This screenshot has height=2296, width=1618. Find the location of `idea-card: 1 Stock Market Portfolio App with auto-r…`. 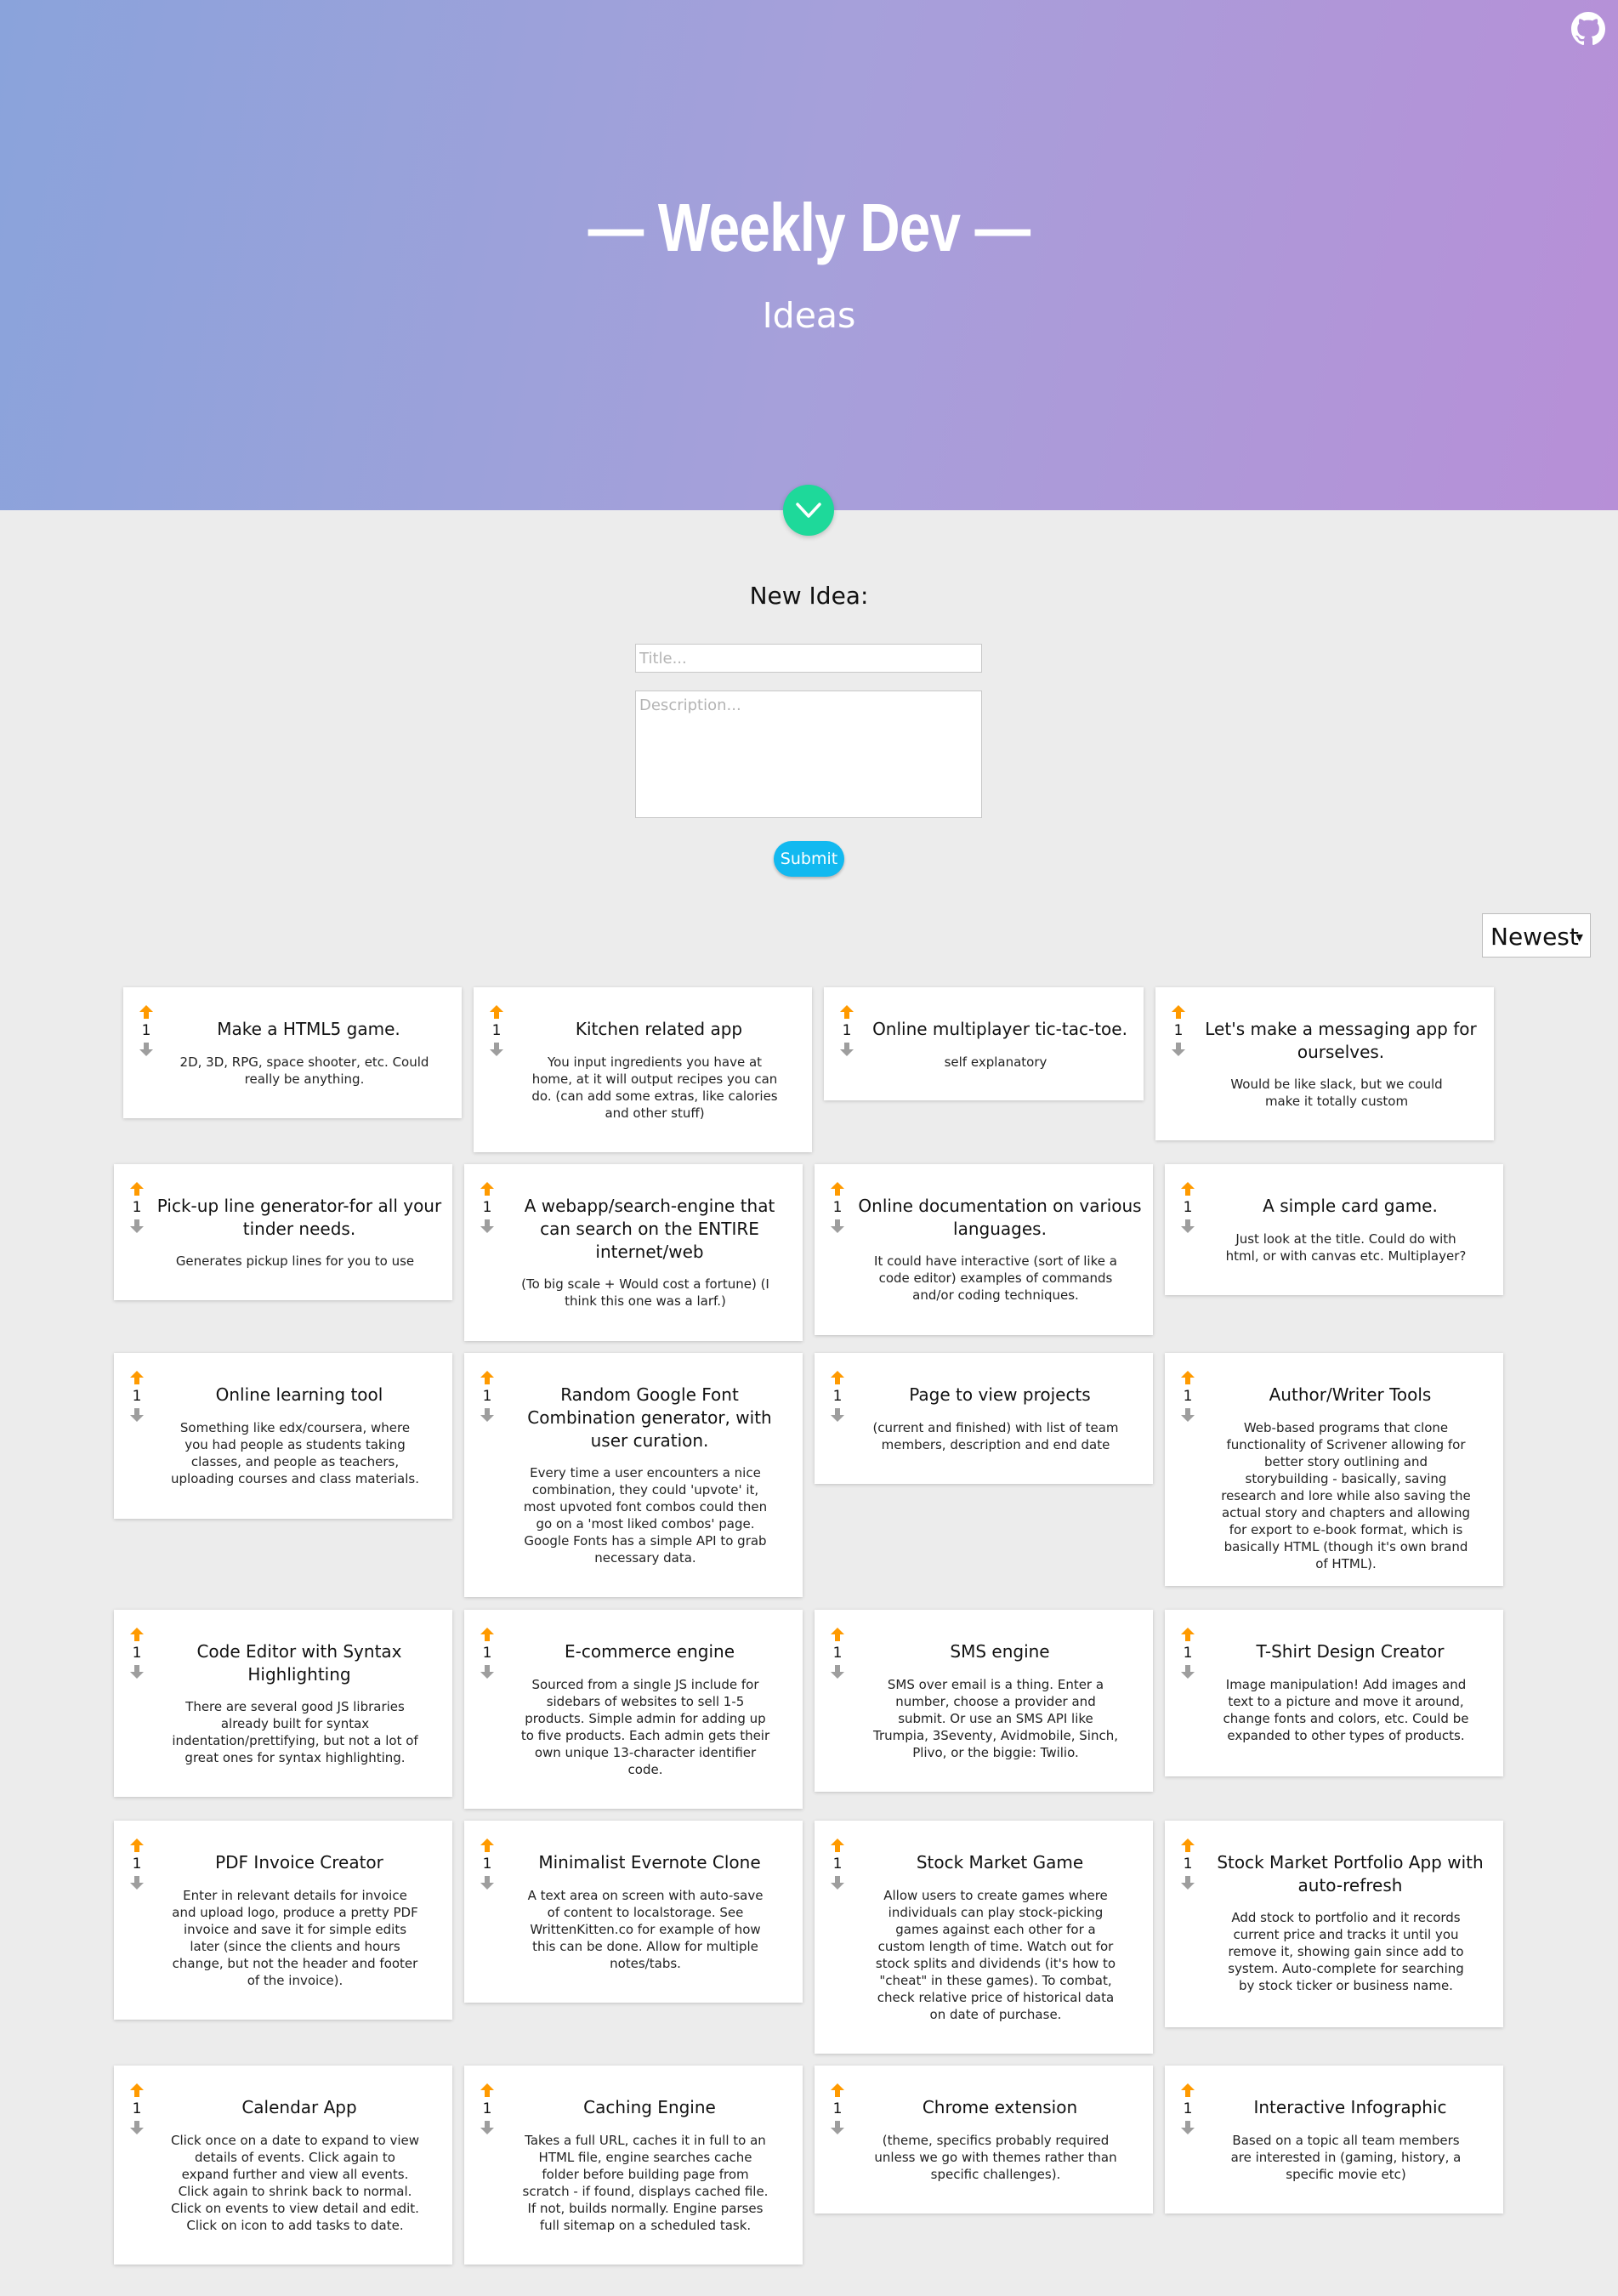

idea-card: 1 Stock Market Portfolio App with auto-r… is located at coordinates (1334, 1924).